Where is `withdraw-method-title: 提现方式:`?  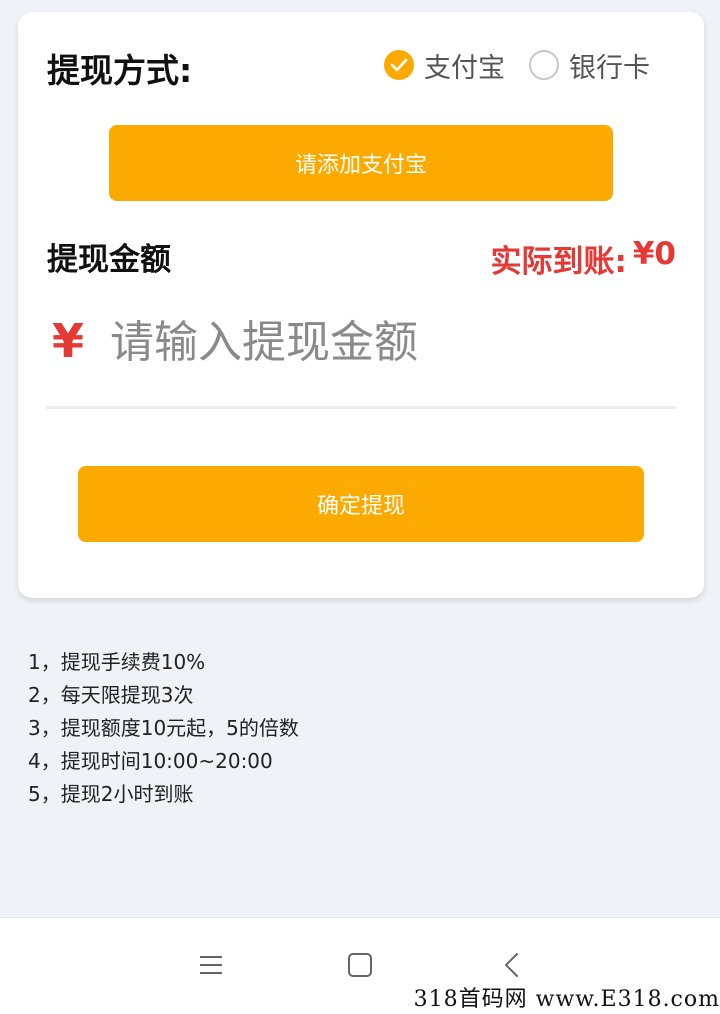
withdraw-method-title: 提现方式: is located at coordinates (120, 70).